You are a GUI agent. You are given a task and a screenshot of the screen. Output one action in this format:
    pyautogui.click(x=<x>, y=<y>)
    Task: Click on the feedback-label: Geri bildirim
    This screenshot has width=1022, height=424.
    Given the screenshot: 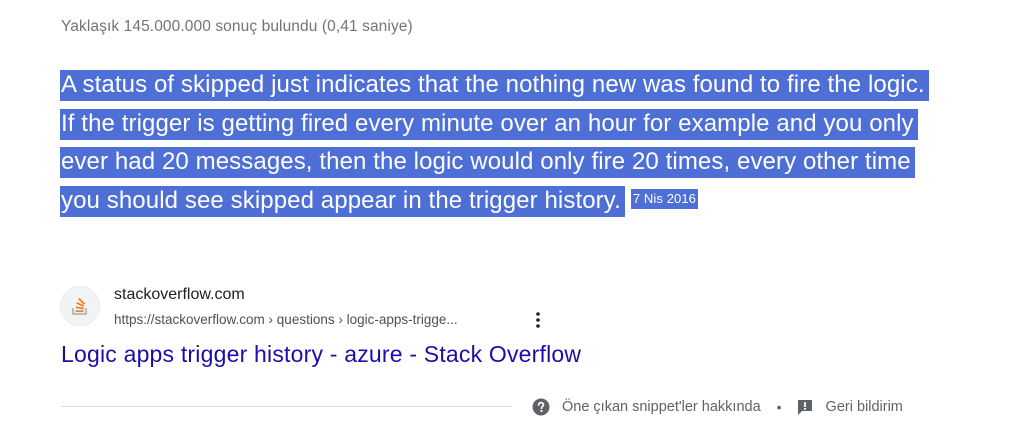 What is the action you would take?
    pyautogui.click(x=864, y=407)
    